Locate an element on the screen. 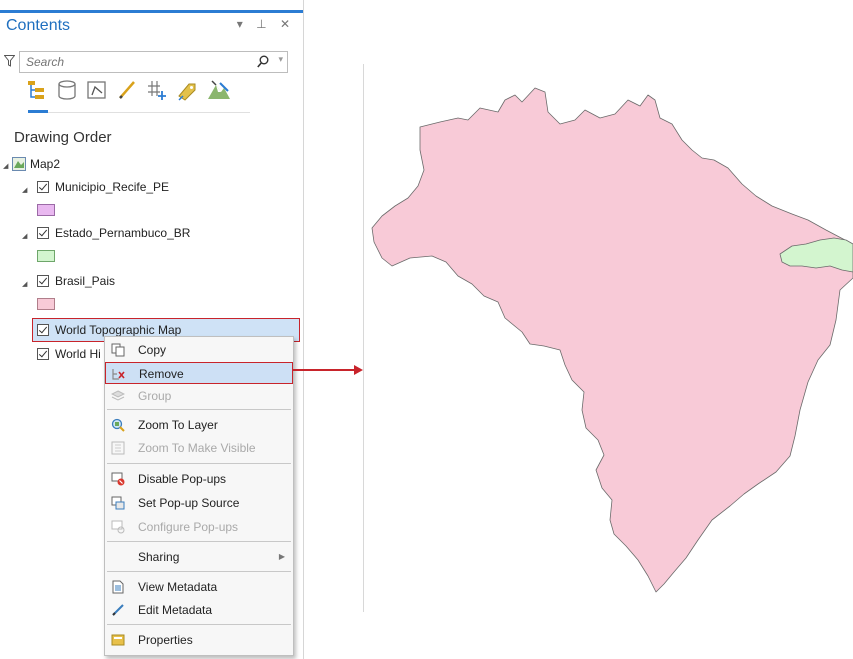  menu-item-properties: Properties is located at coordinates (199, 640).